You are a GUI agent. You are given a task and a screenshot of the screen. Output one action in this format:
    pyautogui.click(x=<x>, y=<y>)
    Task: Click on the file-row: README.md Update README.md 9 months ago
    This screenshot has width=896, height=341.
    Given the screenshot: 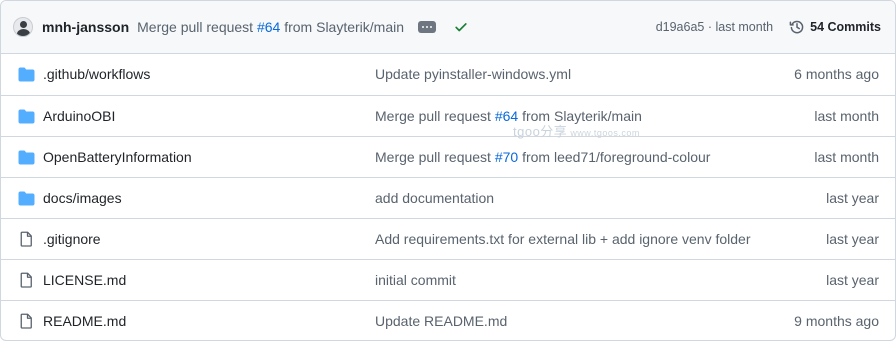 What is the action you would take?
    pyautogui.click(x=448, y=320)
    